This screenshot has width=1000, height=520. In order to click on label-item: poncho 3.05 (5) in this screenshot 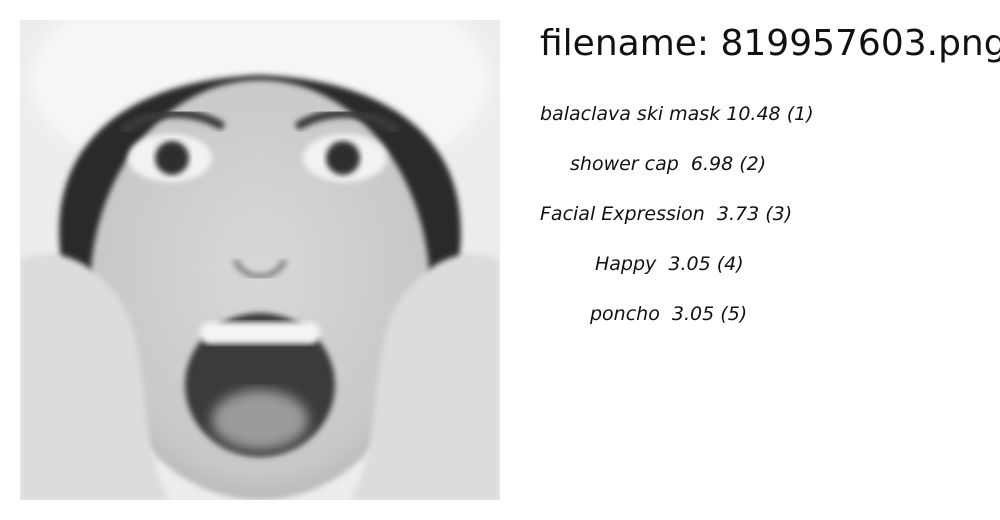, I will do `click(760, 314)`.